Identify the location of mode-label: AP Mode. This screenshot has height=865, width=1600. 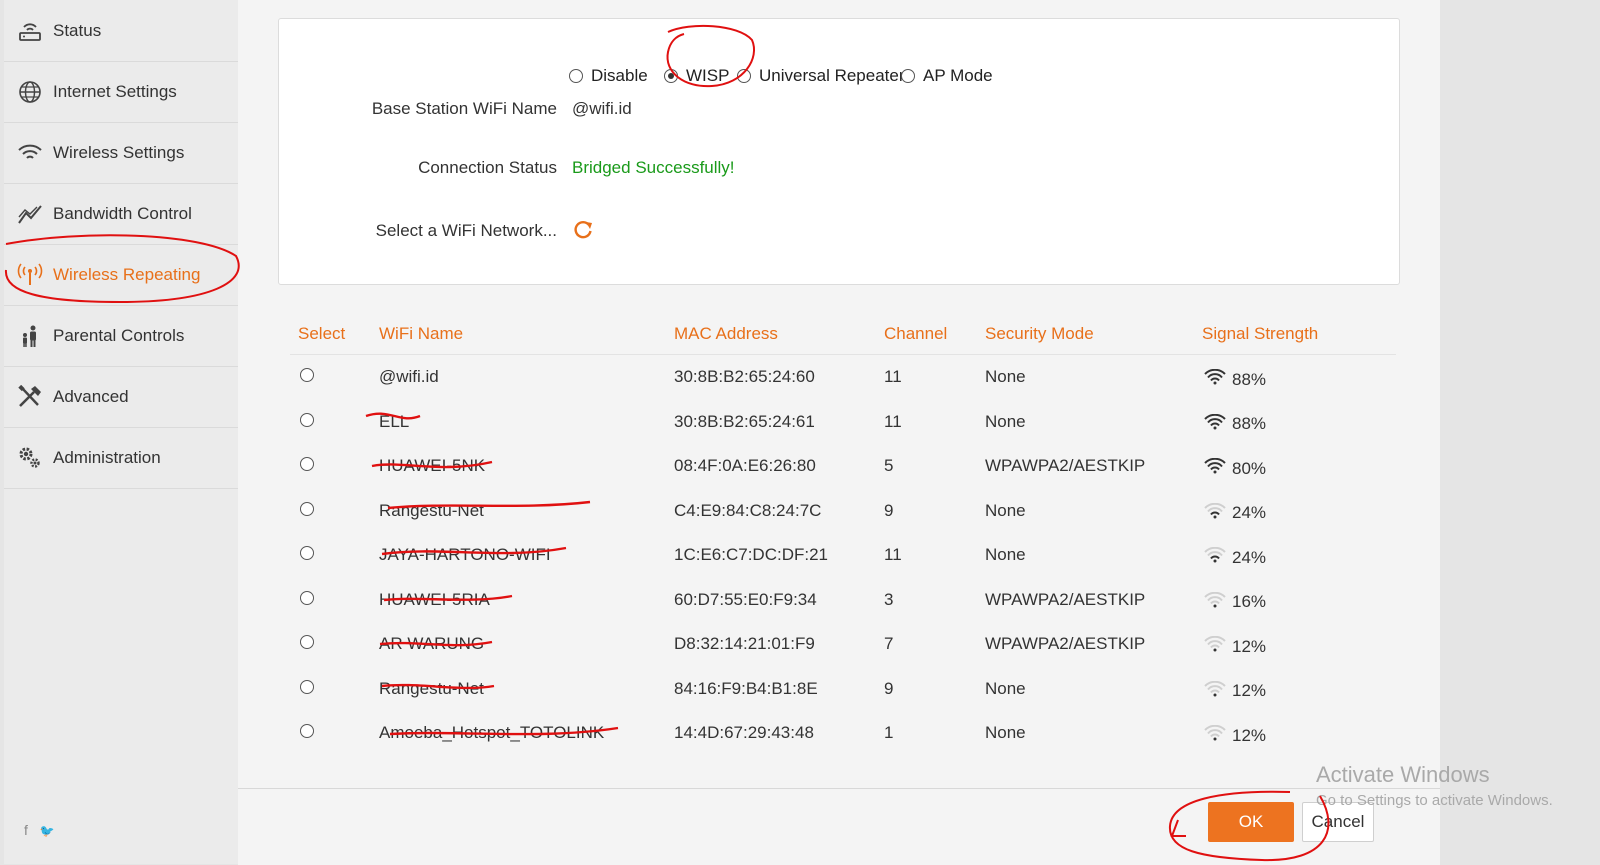
(958, 75).